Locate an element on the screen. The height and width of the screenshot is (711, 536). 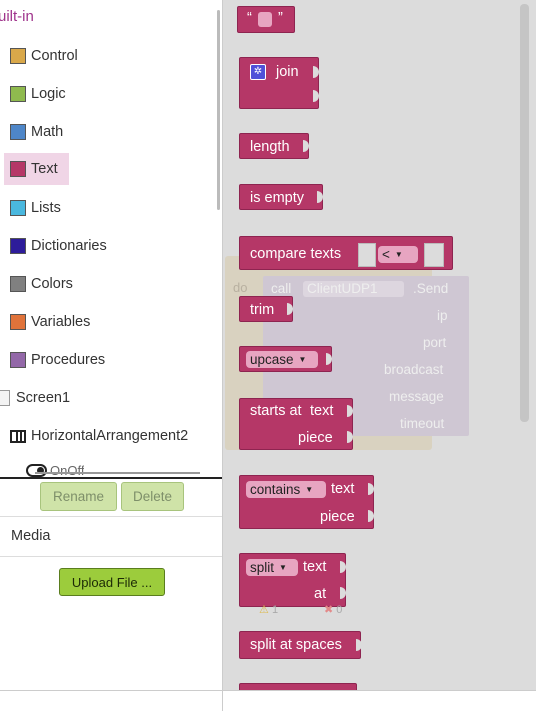
block-label: length is located at coordinates (270, 147).